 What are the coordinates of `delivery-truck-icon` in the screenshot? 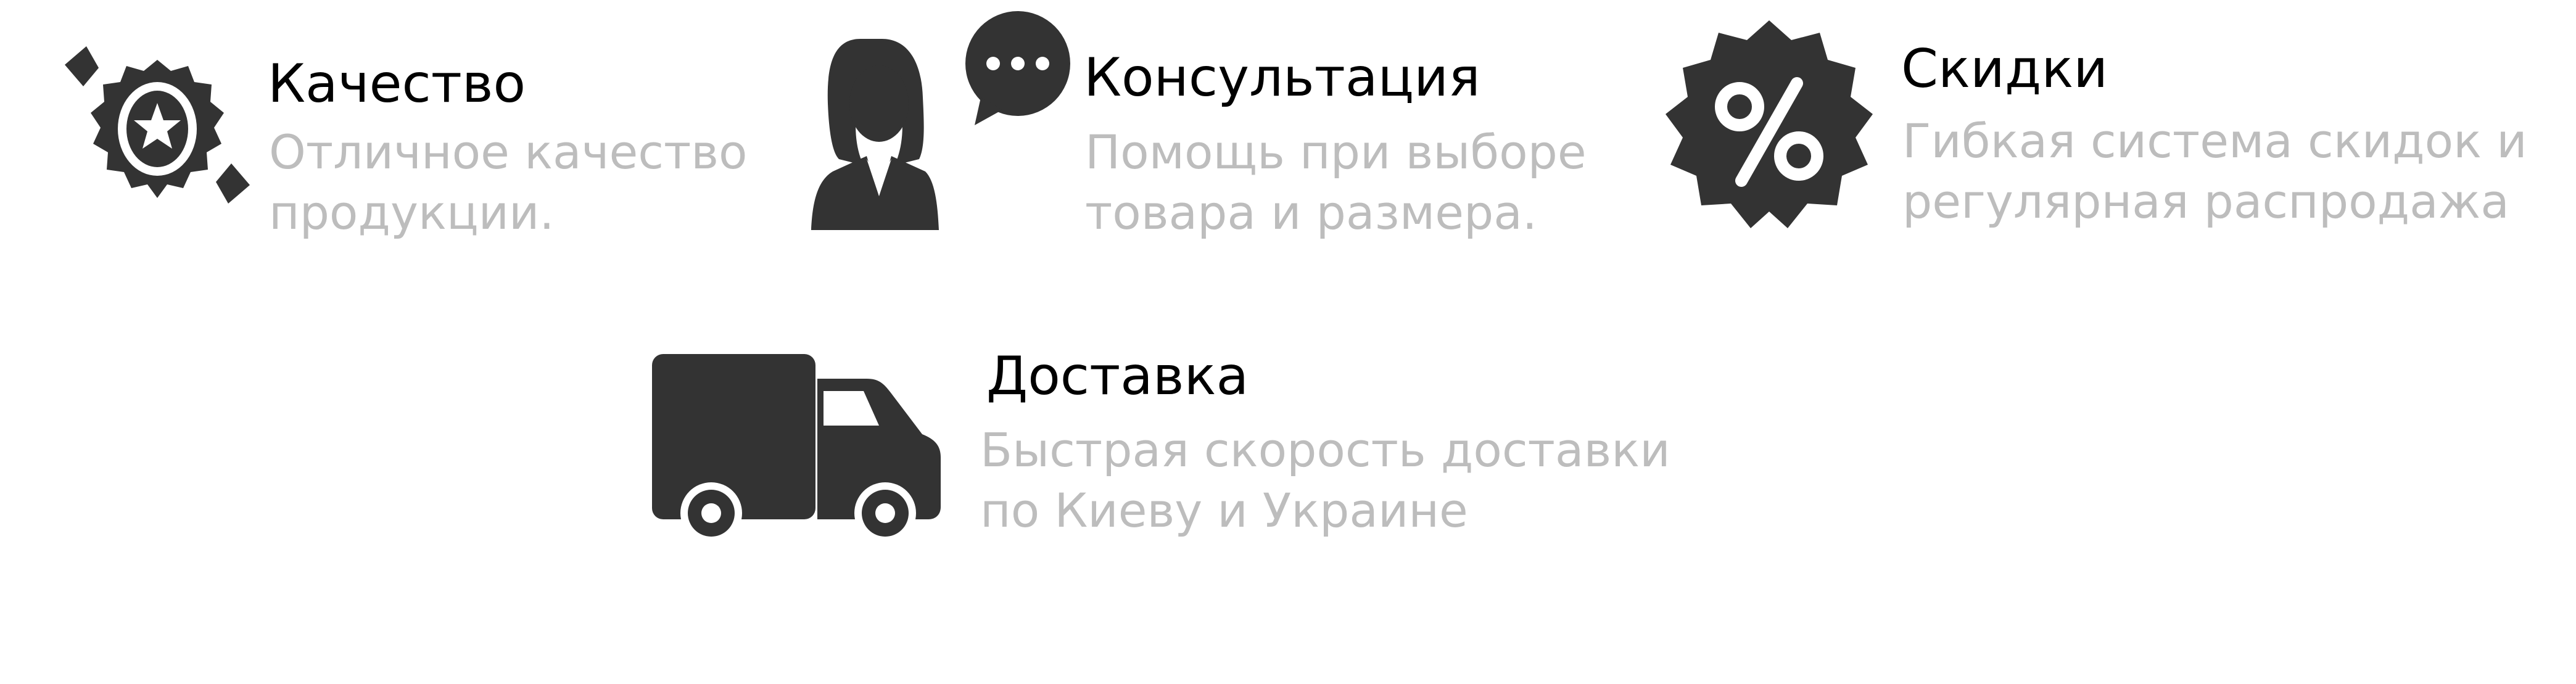 It's located at (796, 449).